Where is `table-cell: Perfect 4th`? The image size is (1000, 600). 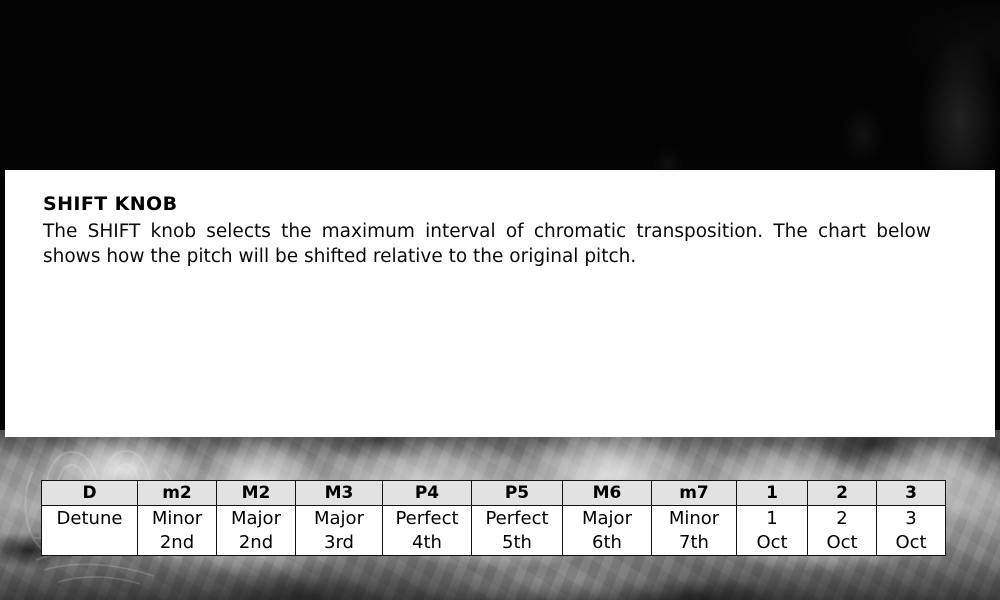 table-cell: Perfect 4th is located at coordinates (427, 530).